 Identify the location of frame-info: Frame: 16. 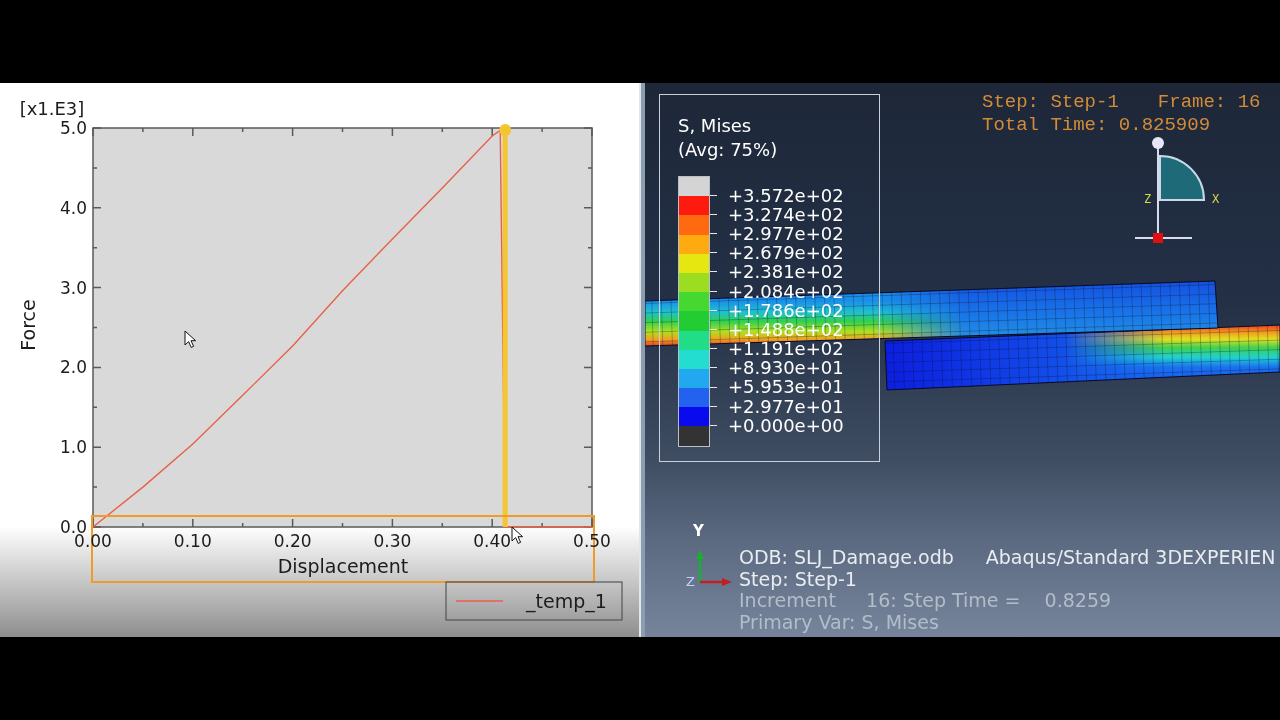
(1209, 102).